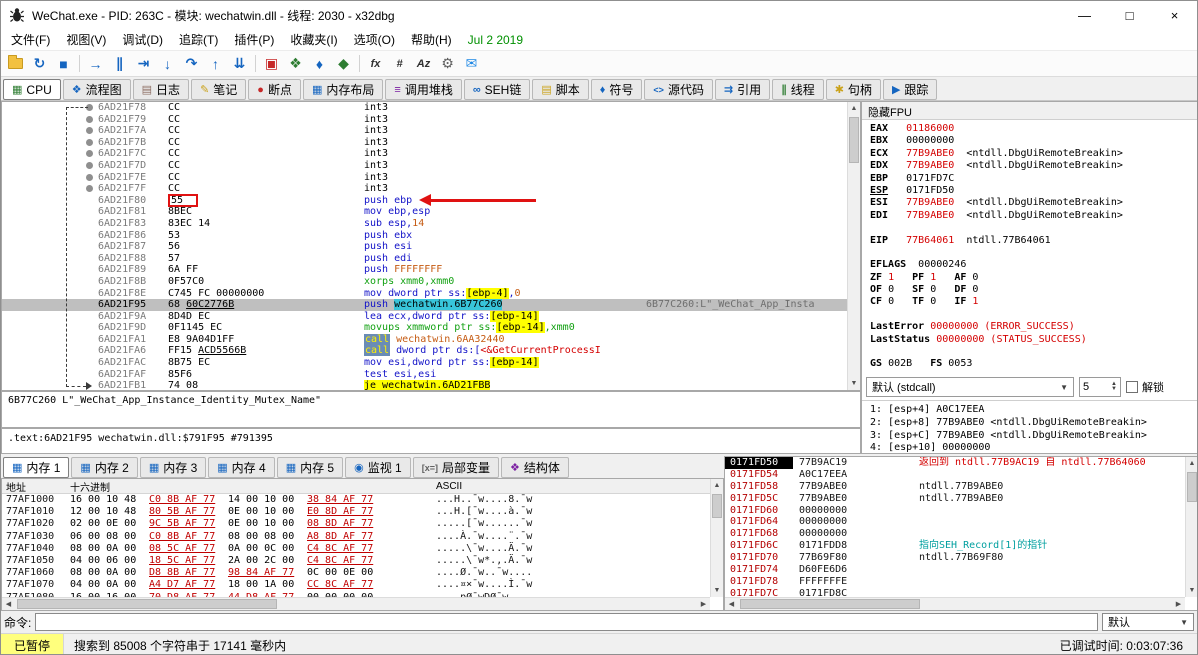  I want to click on register-line: EBX 00000000, so click(1033, 141).